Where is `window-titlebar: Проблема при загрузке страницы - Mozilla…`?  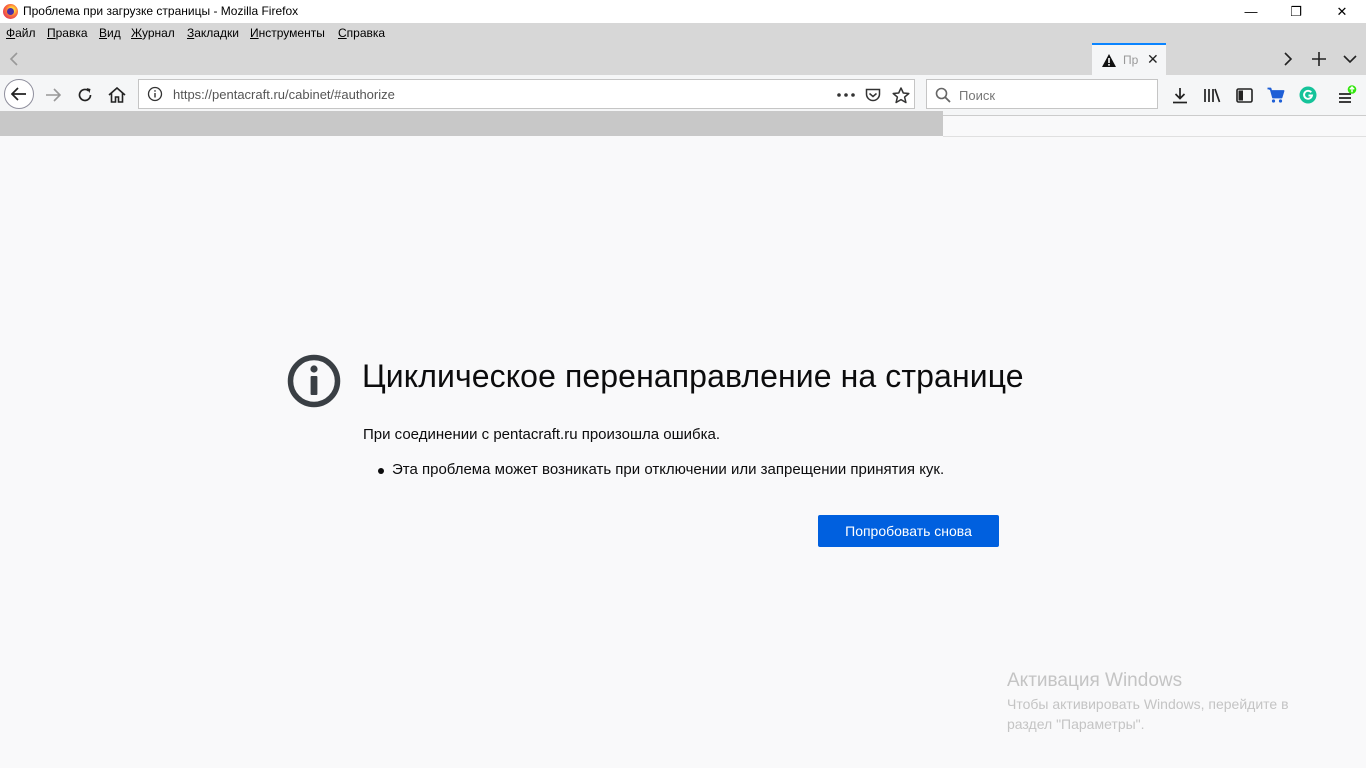
window-titlebar: Проблема при загрузке страницы - Mozilla… is located at coordinates (683, 11).